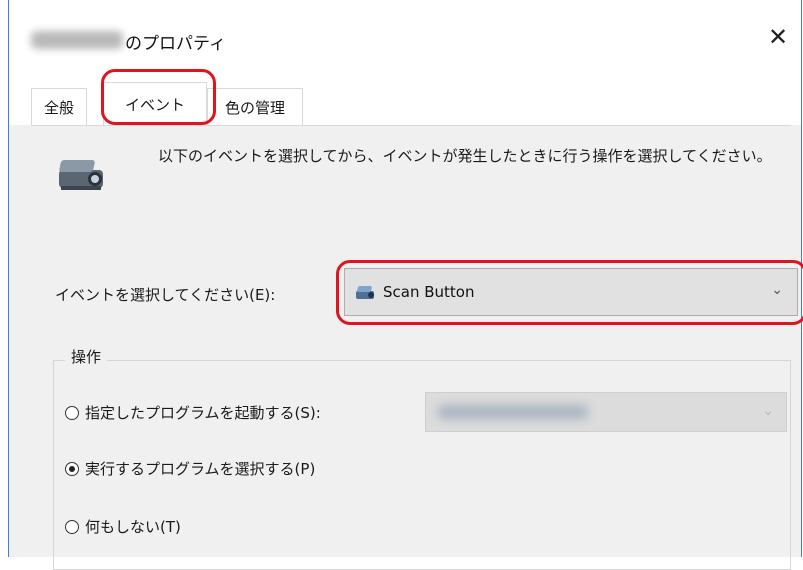 The image size is (803, 570). What do you see at coordinates (77, 40) in the screenshot?
I see `device-name-redacted` at bounding box center [77, 40].